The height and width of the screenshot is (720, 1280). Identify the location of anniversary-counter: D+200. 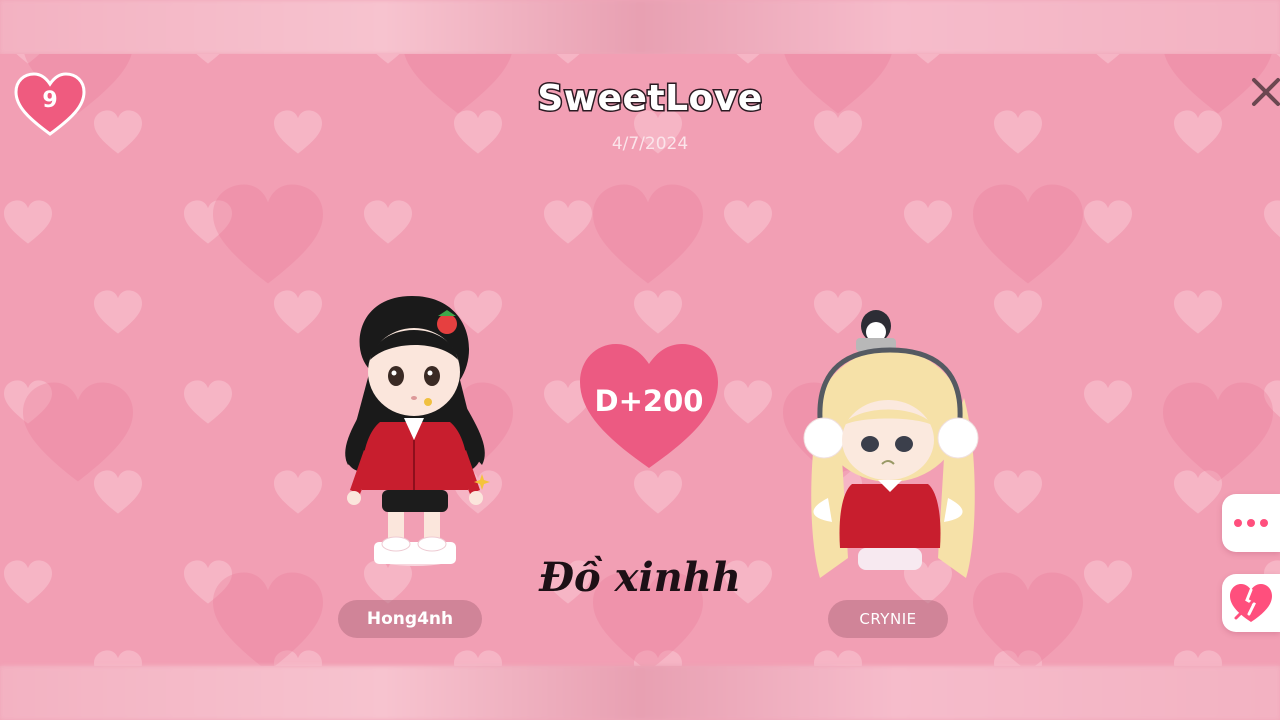
(649, 406).